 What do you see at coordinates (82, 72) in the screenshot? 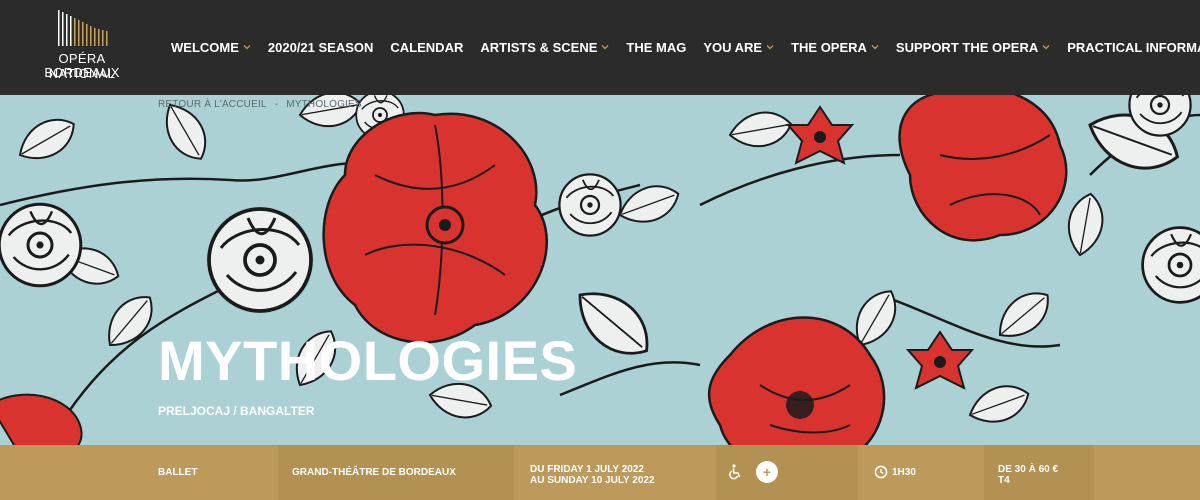
I see `logo-text-line2: BORDEAUX` at bounding box center [82, 72].